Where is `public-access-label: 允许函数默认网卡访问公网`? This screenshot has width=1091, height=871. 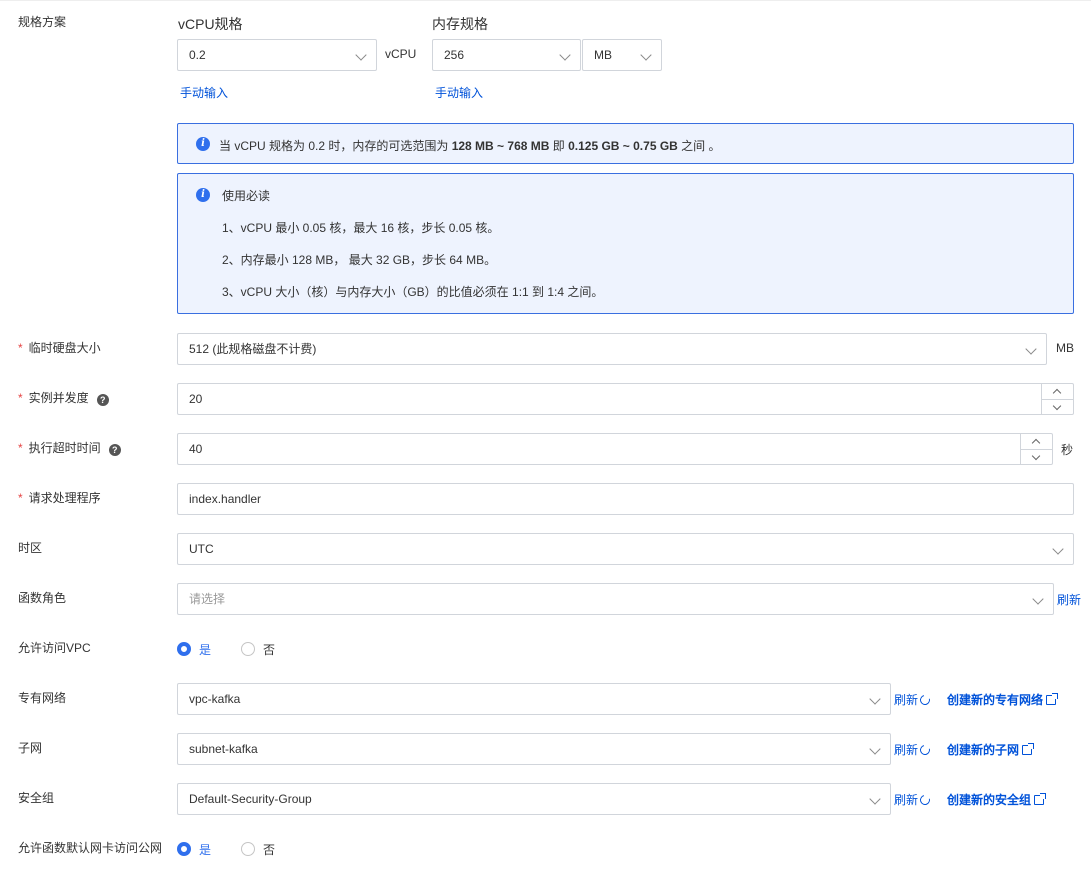 public-access-label: 允许函数默认网卡访问公网 is located at coordinates (90, 848).